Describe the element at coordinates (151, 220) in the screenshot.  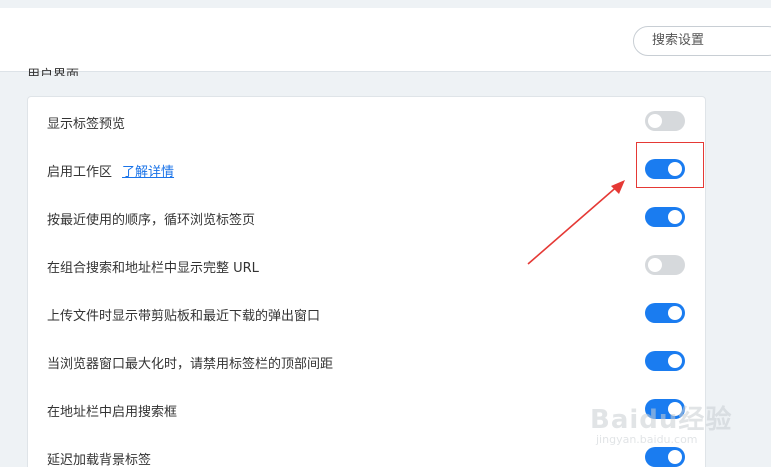
I see `setting-label: 按最近使用的顺序，循环浏览标签页` at that location.